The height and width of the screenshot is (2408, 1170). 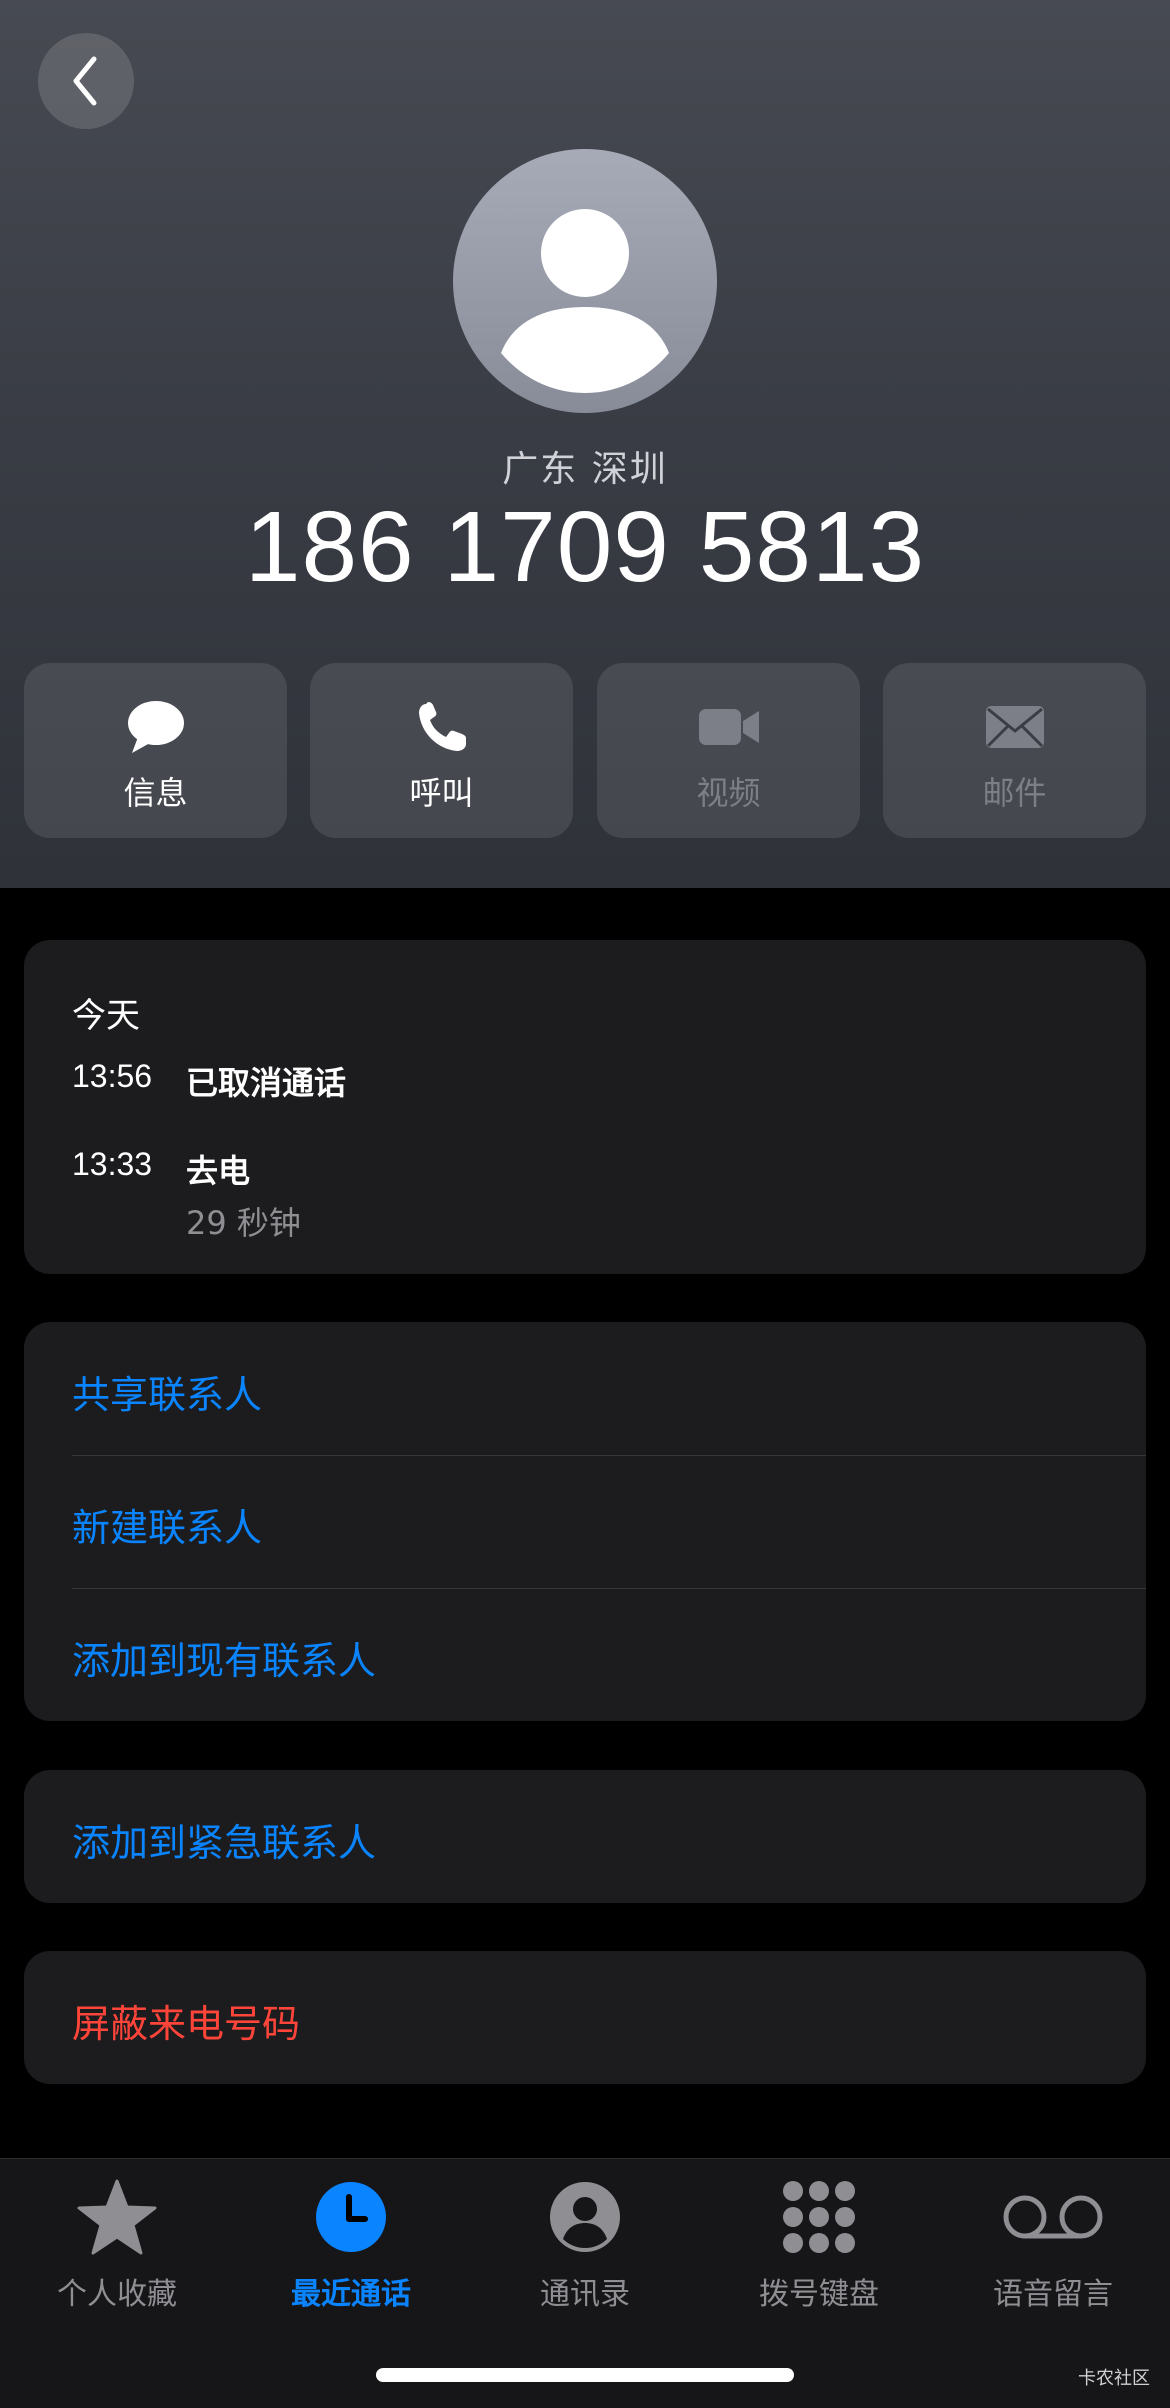 I want to click on tab-favorites: 个人收藏, so click(x=117, y=2247).